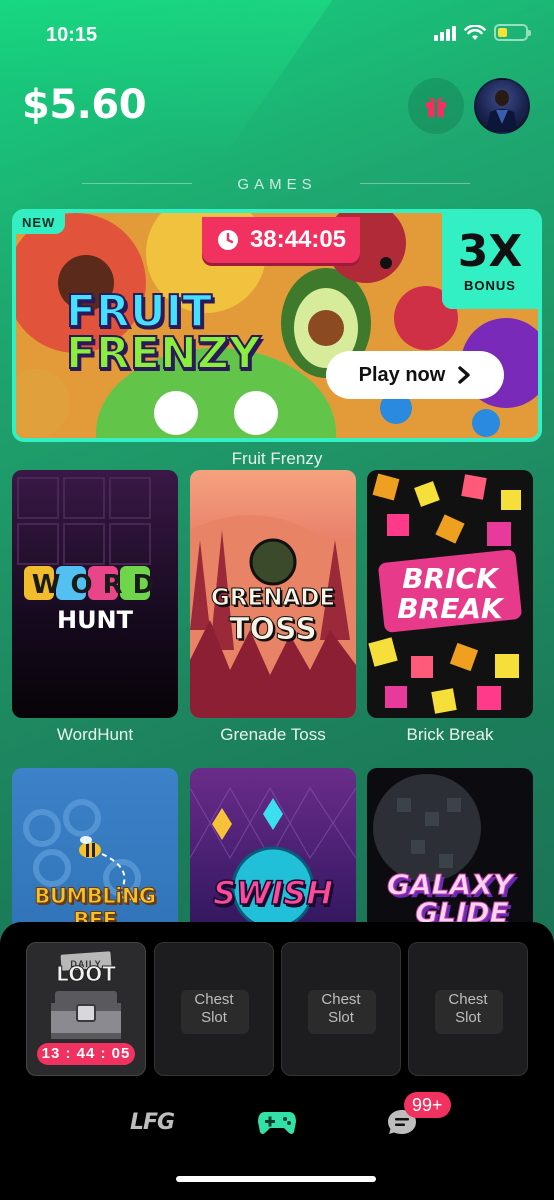 This screenshot has width=554, height=1200. Describe the element at coordinates (273, 598) in the screenshot. I see `grenade-toss-logo-line1: GRENADE` at that location.